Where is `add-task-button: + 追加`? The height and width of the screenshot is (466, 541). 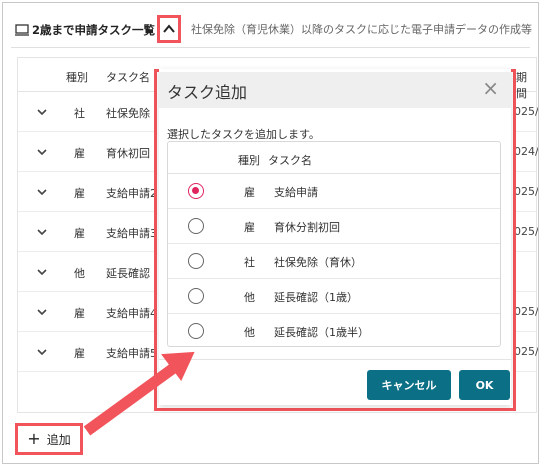
add-task-button: + 追加 is located at coordinates (49, 439).